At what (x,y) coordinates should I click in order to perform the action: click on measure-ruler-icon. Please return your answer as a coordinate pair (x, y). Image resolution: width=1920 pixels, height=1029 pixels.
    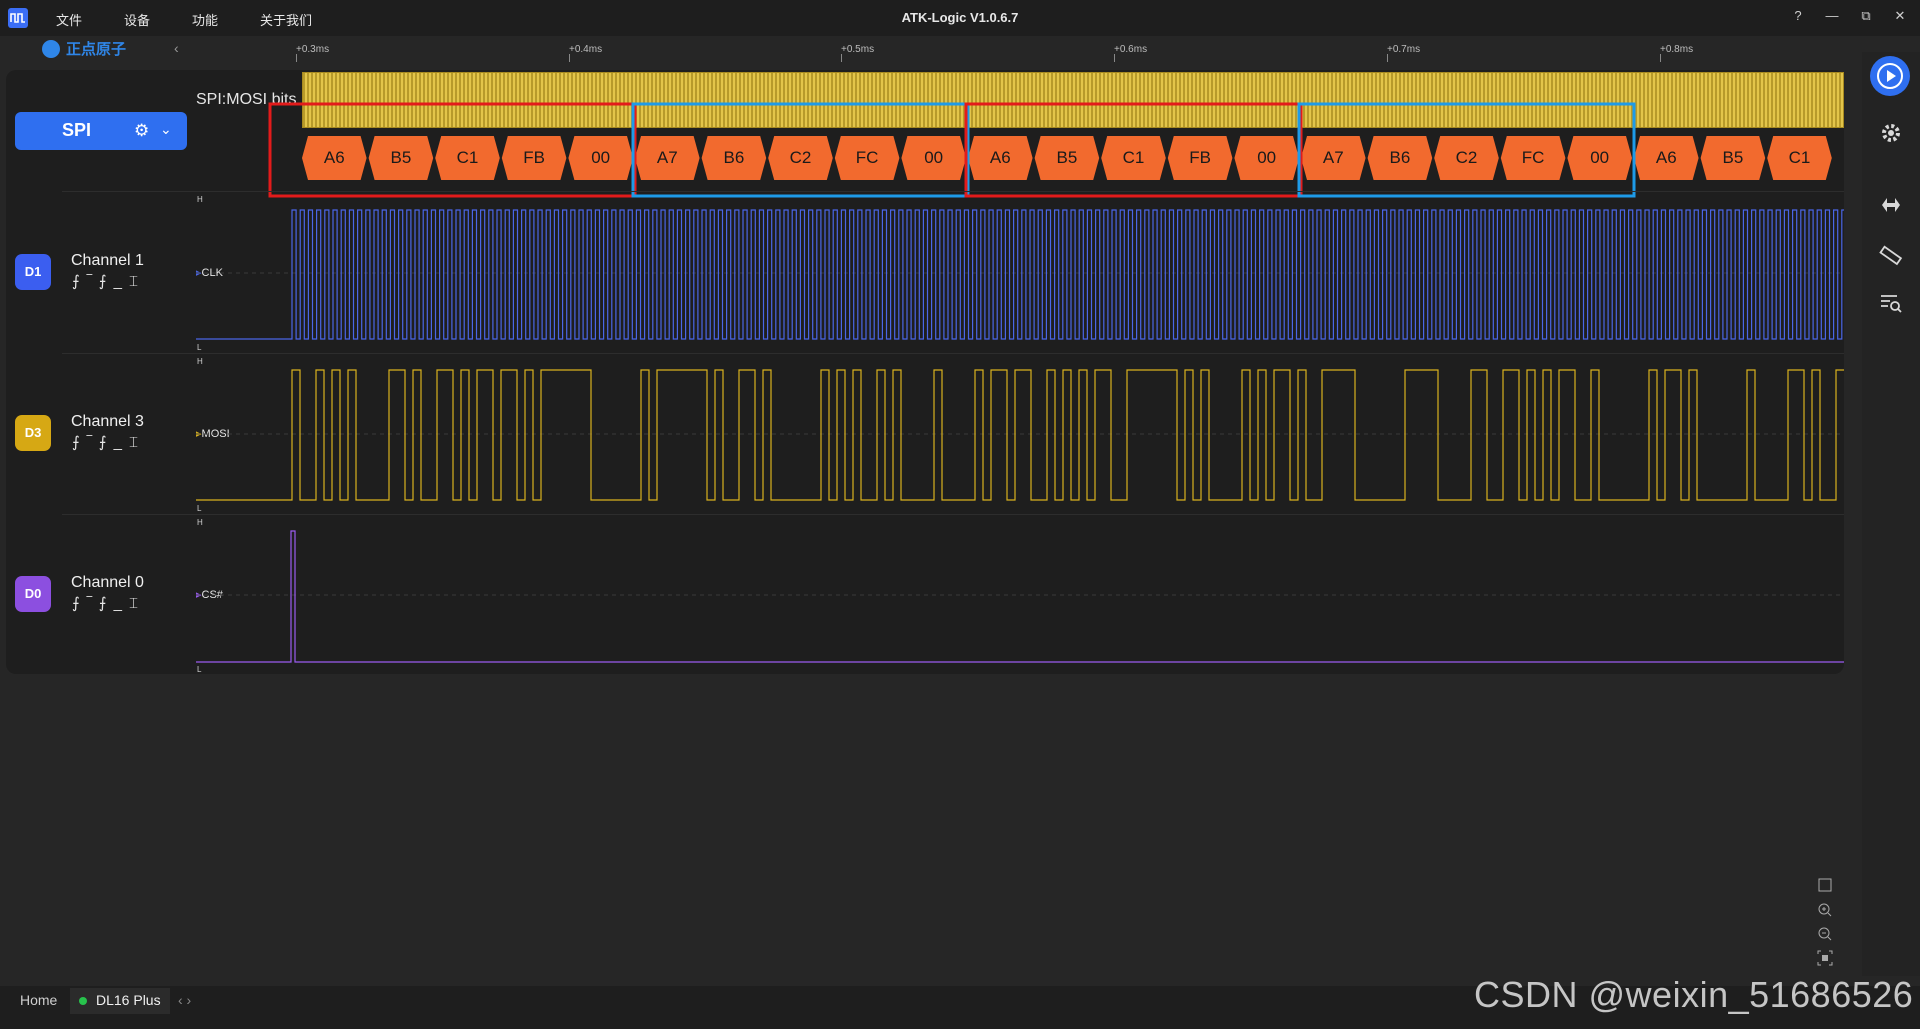
    Looking at the image, I should click on (1891, 255).